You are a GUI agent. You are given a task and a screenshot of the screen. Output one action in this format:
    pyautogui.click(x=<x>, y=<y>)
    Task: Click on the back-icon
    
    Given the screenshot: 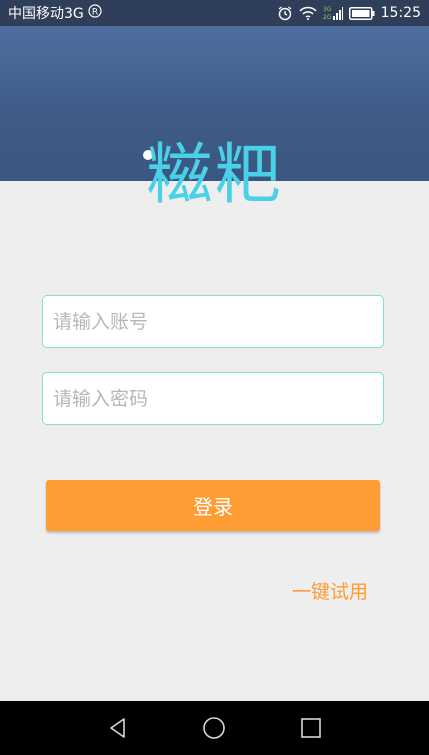 What is the action you would take?
    pyautogui.click(x=118, y=728)
    